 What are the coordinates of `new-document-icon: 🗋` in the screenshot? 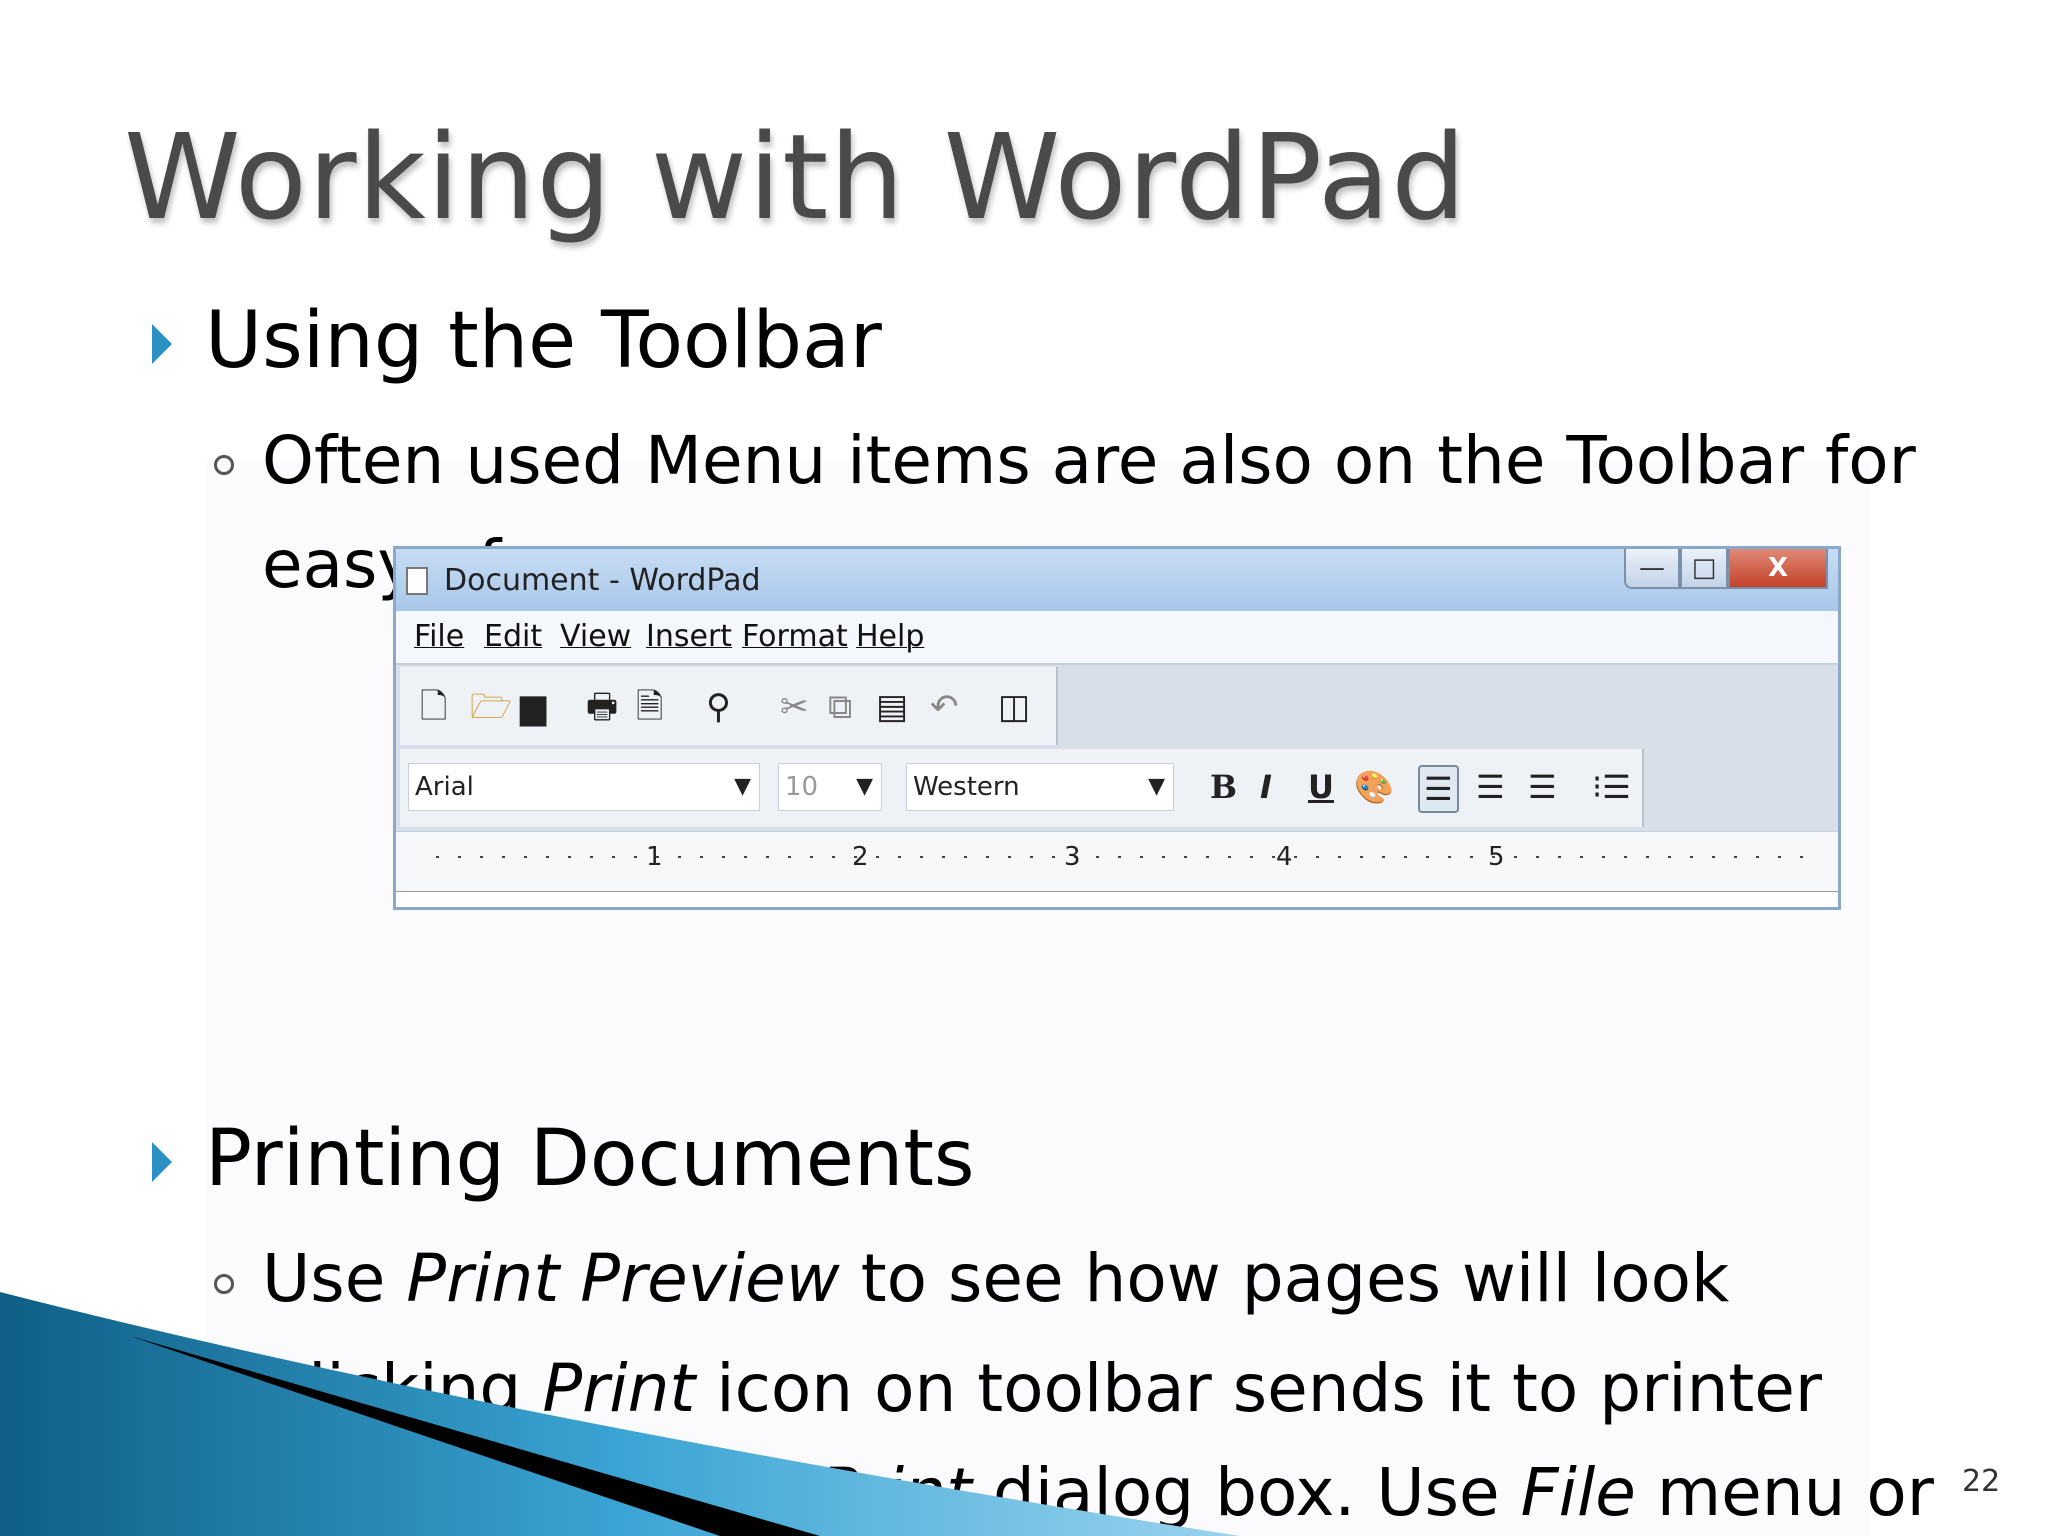 It's located at (433, 707).